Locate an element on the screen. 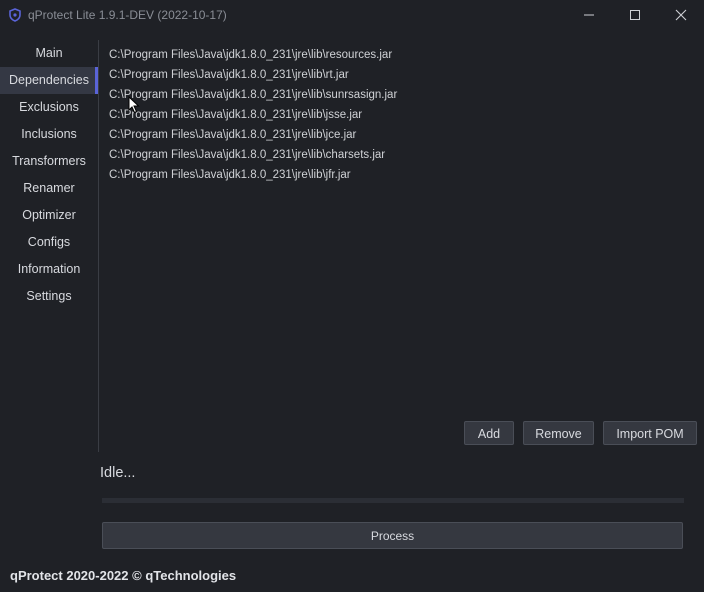 This screenshot has width=704, height=592. shield-icon is located at coordinates (15, 15).